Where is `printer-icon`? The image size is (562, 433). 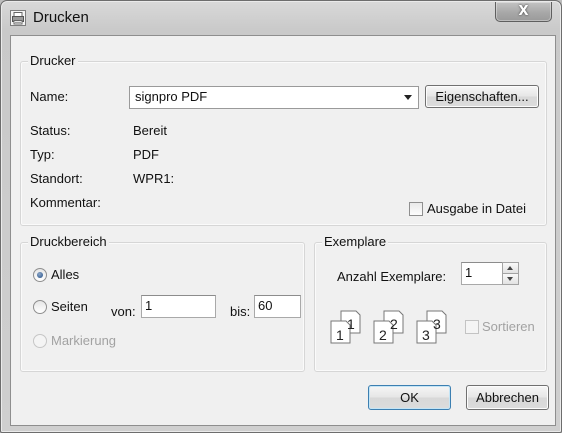 printer-icon is located at coordinates (18, 18).